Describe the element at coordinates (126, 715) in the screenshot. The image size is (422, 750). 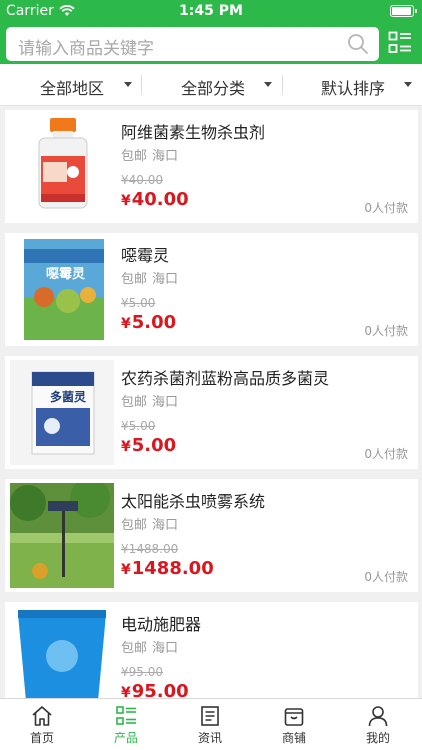
I see `product-list-icon` at that location.